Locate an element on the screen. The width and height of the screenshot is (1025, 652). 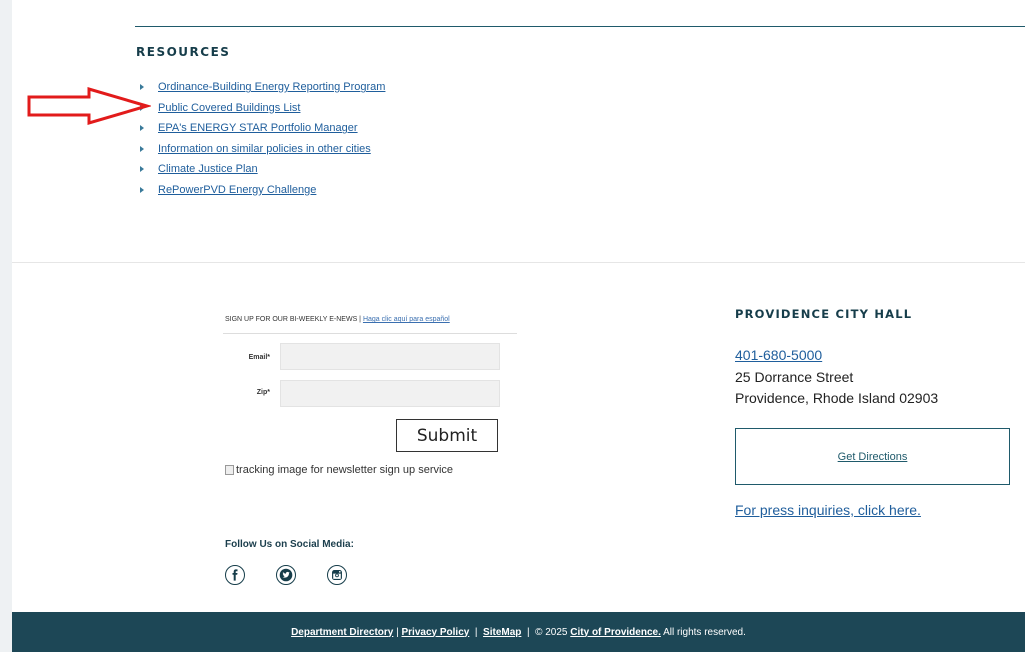
privacy-policy-link: Privacy Policy is located at coordinates (436, 632).